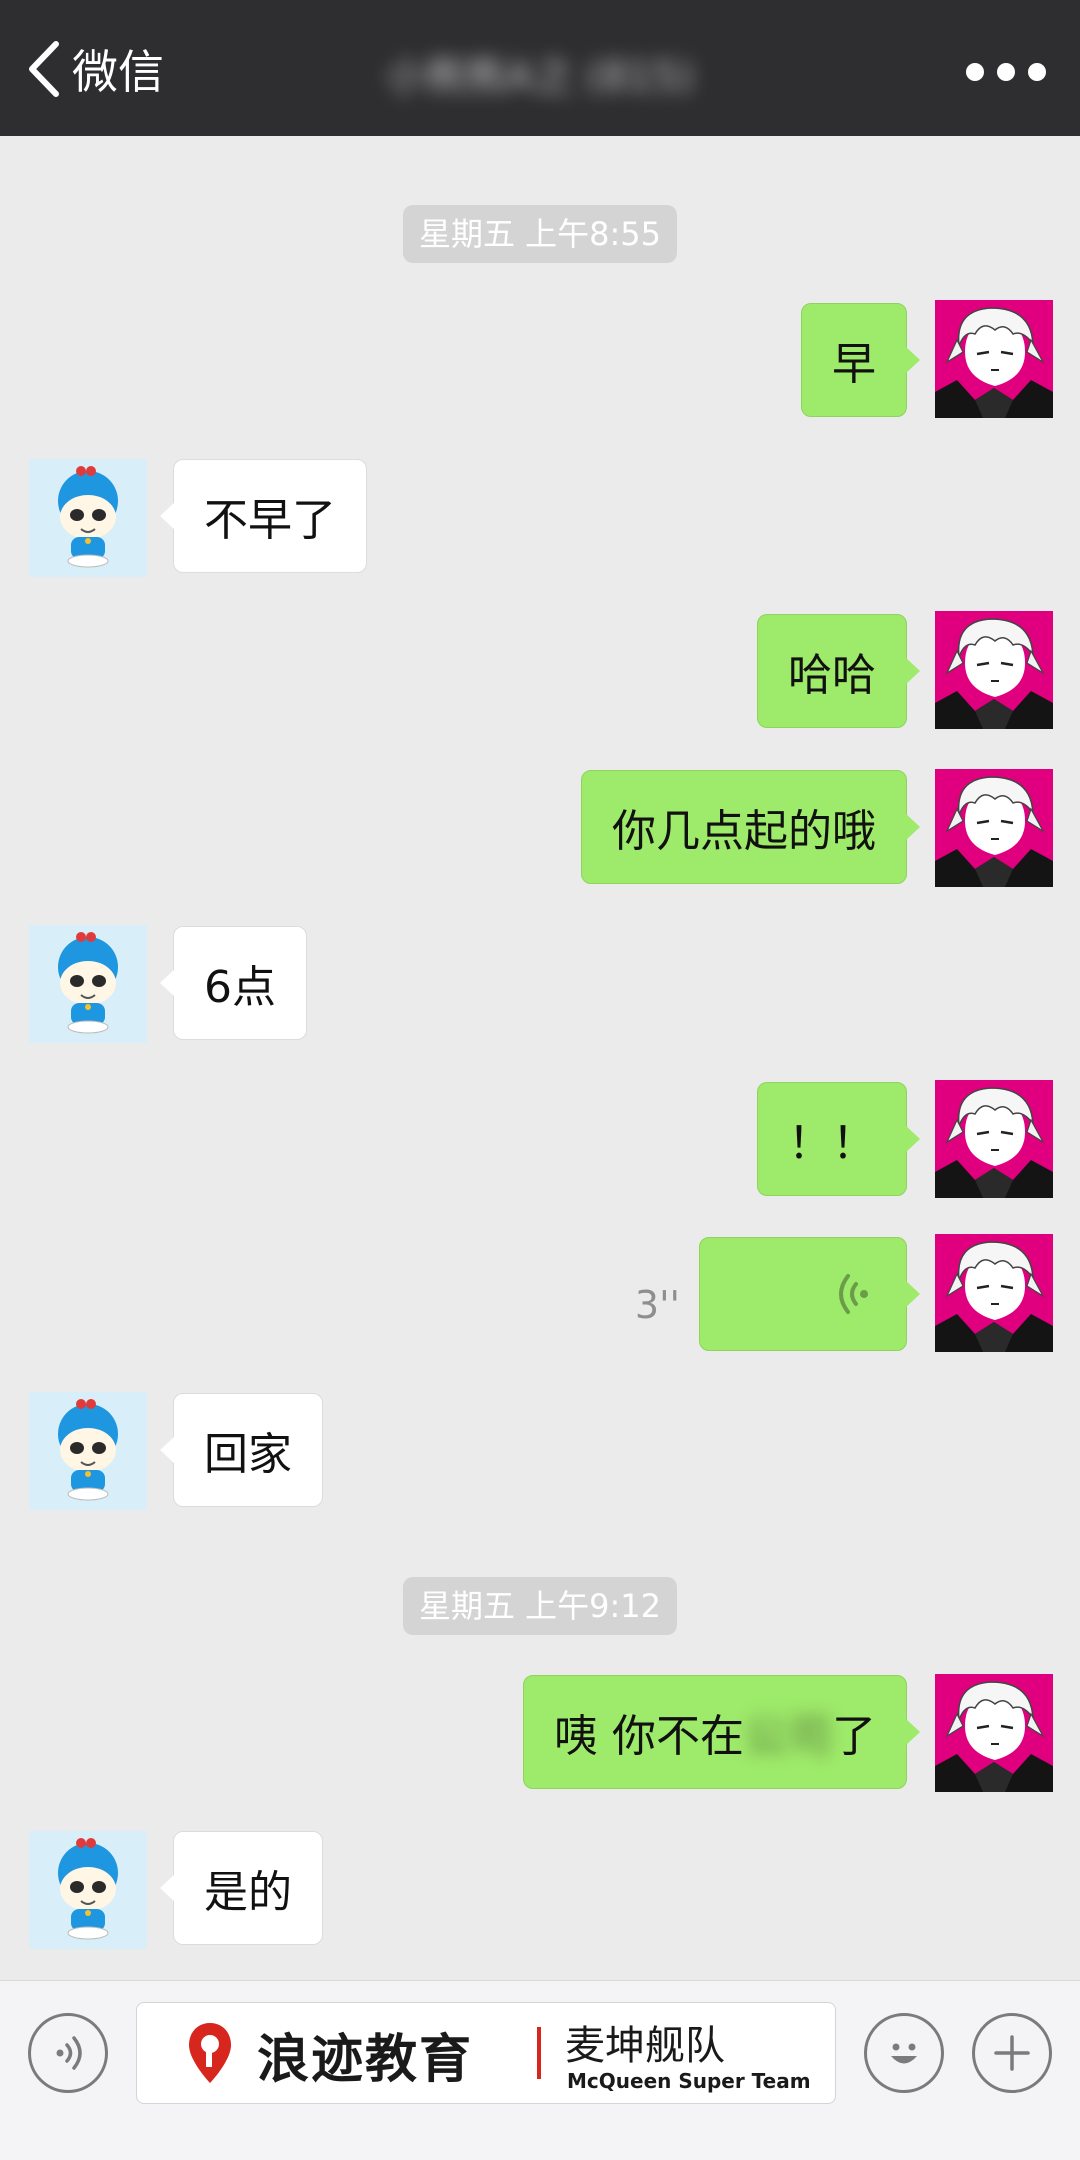 This screenshot has height=2160, width=1080. I want to click on message-text: 哈哈, so click(832, 675).